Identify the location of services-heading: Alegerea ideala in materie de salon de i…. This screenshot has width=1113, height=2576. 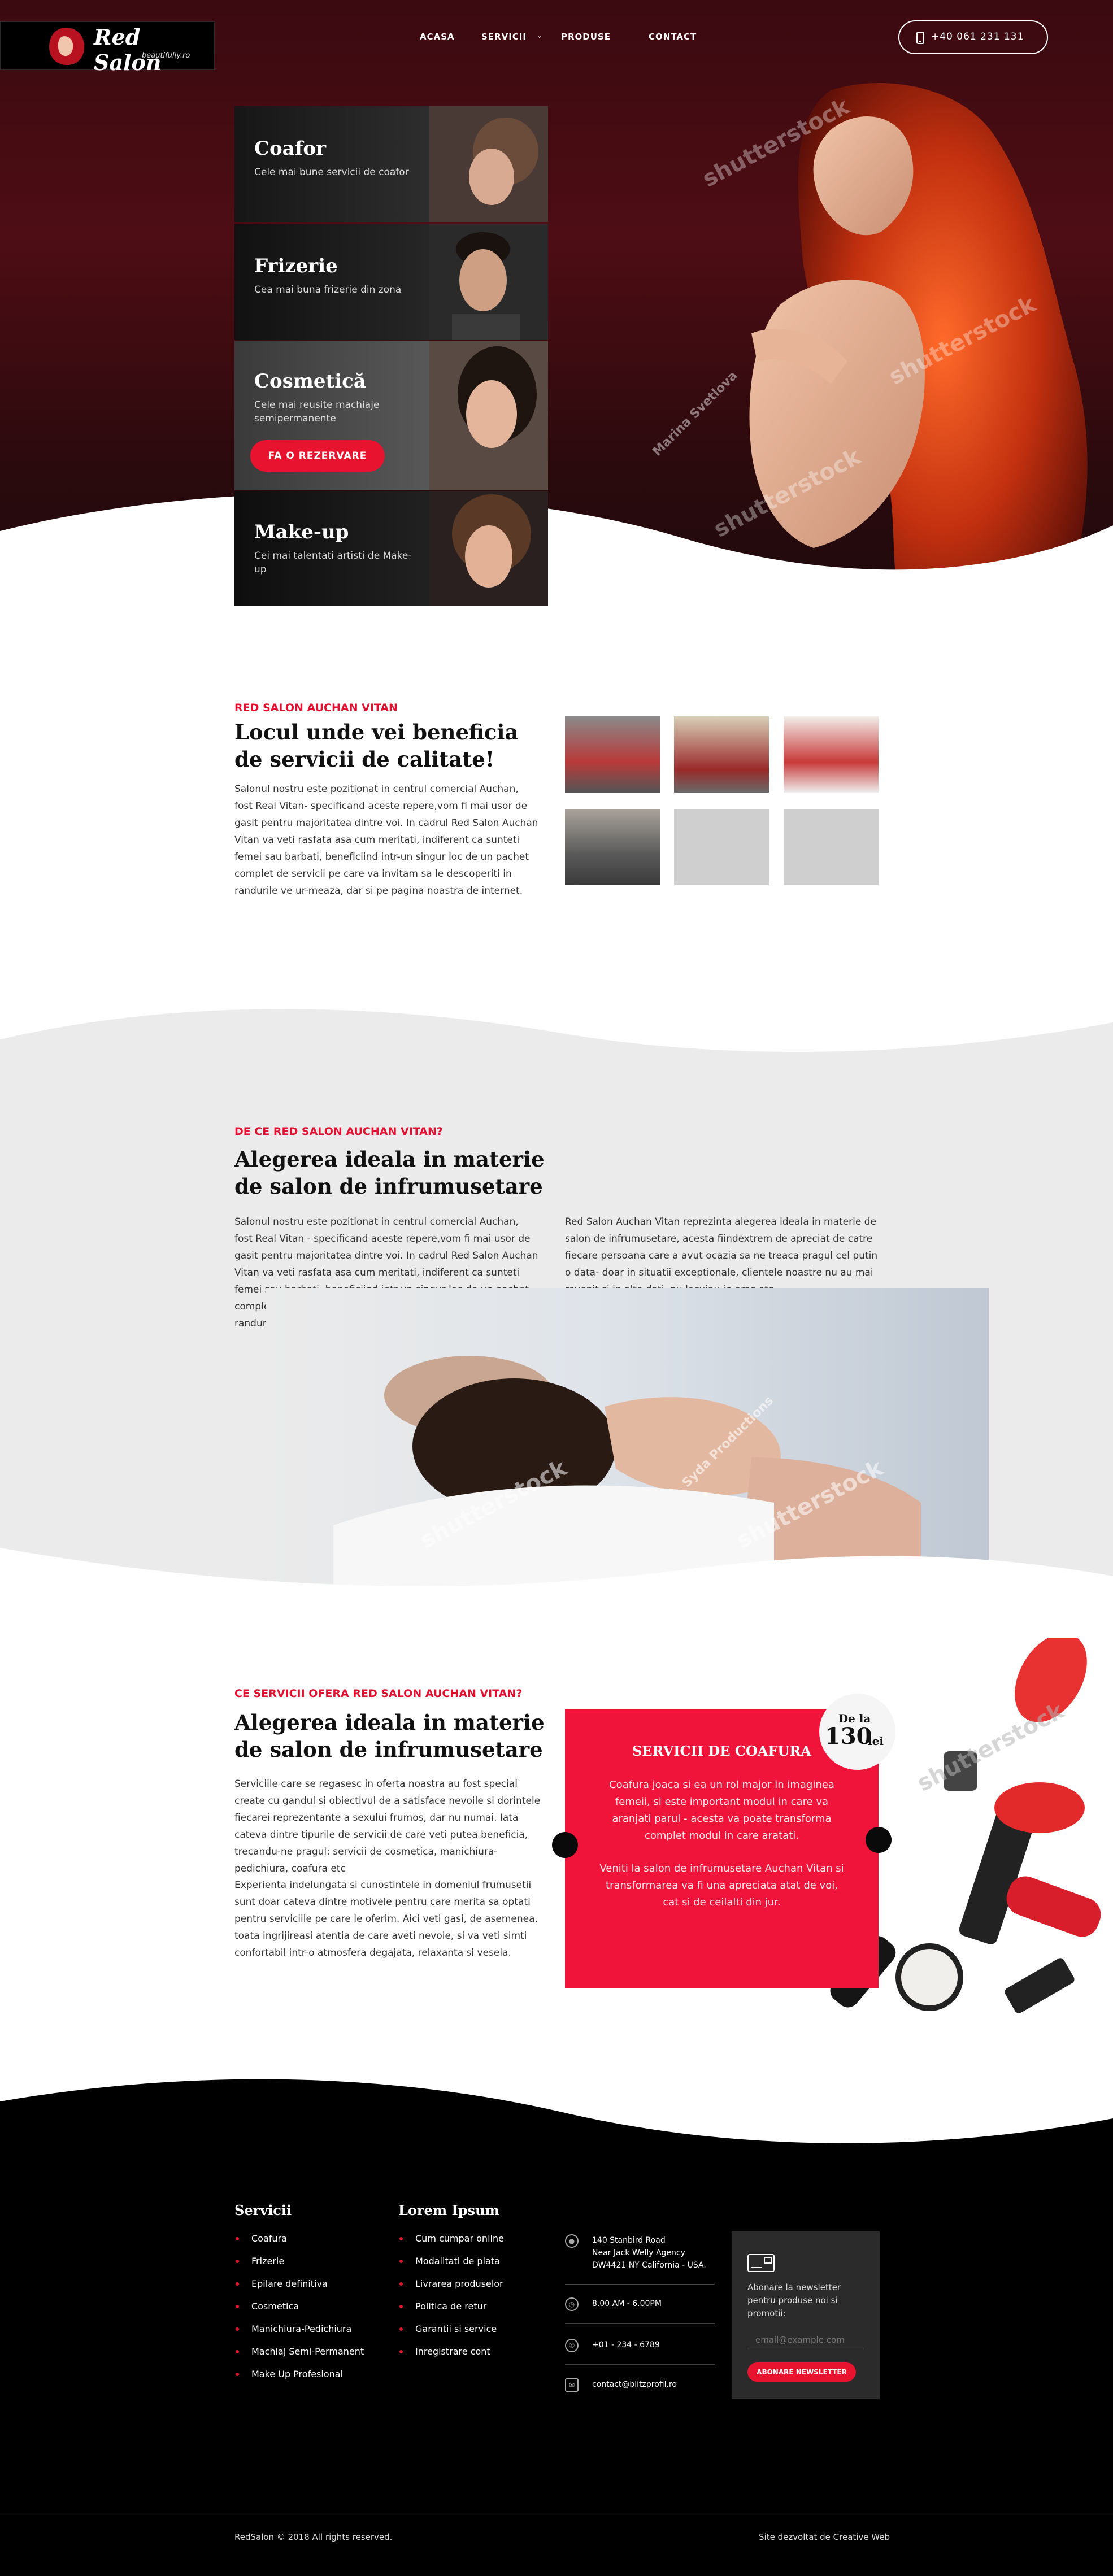
(389, 1736).